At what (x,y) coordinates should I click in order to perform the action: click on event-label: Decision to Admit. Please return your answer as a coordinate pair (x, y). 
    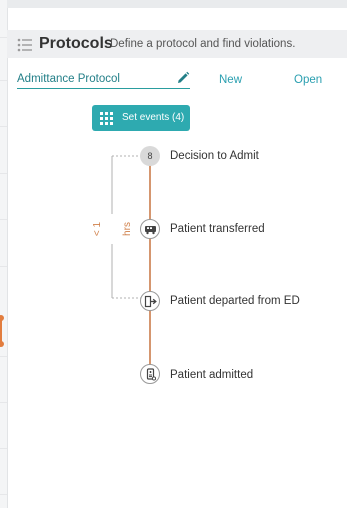
    Looking at the image, I should click on (214, 156).